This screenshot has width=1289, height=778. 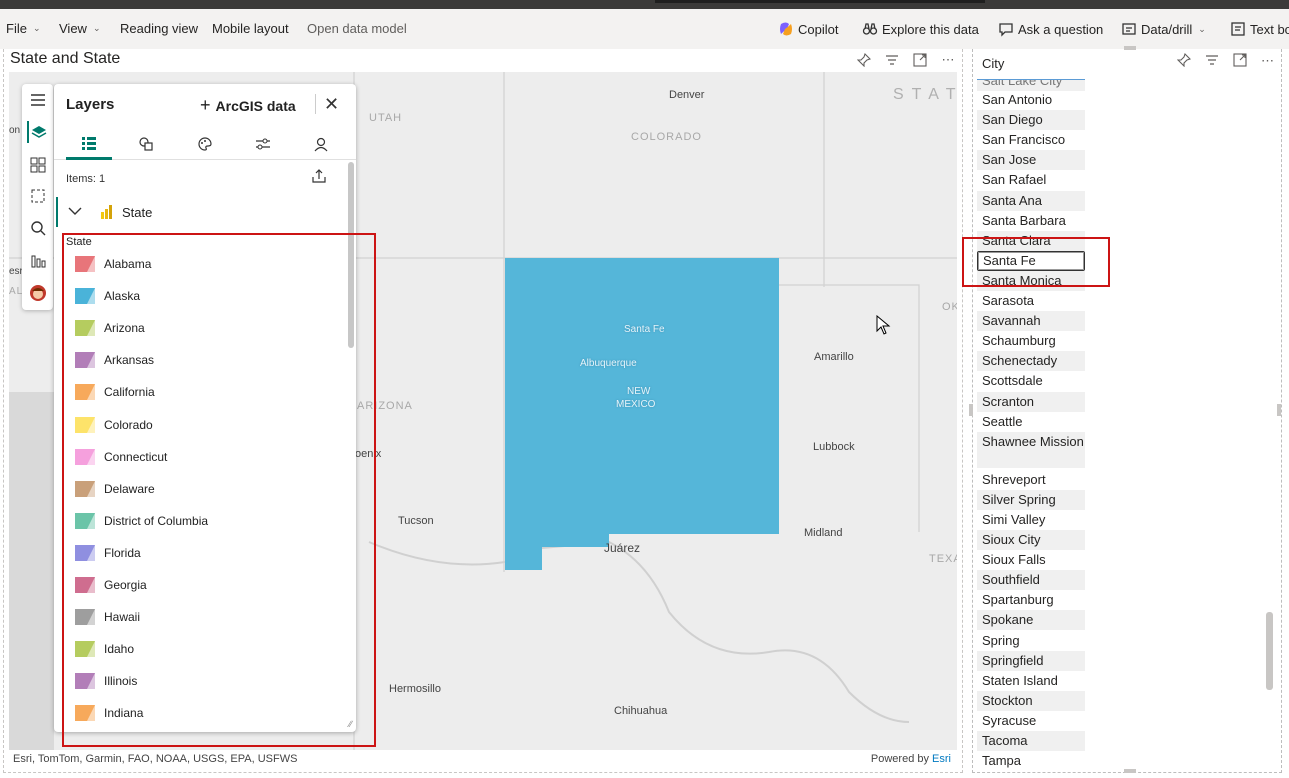 What do you see at coordinates (642, 414) in the screenshot?
I see `new-mexico-shape` at bounding box center [642, 414].